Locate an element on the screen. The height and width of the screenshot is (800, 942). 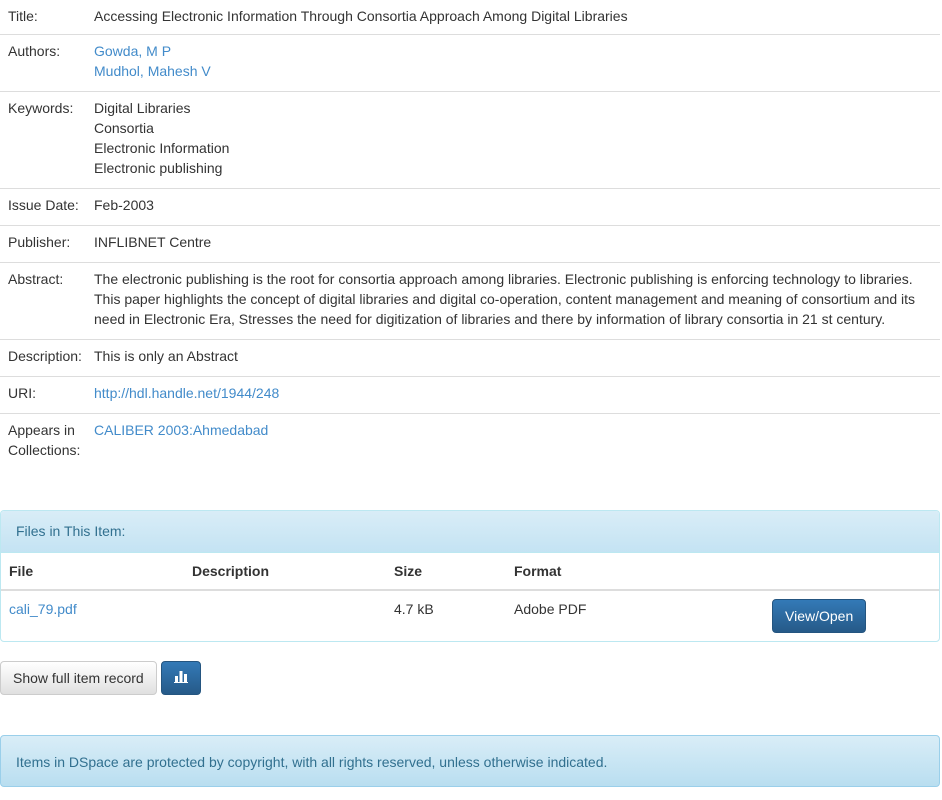
column-header-size: Size is located at coordinates (446, 572).